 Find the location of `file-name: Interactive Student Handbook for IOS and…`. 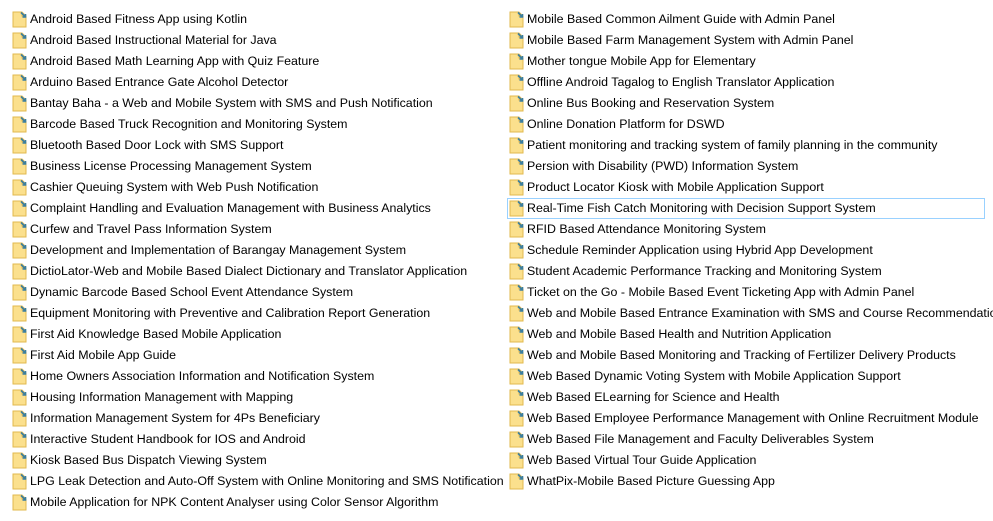

file-name: Interactive Student Handbook for IOS and… is located at coordinates (168, 439).